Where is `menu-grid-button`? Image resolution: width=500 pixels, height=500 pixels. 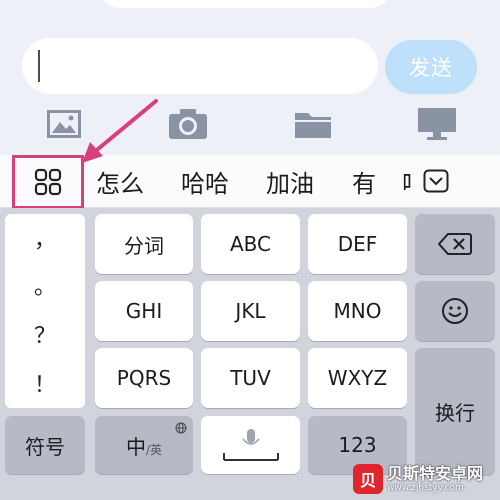 menu-grid-button is located at coordinates (48, 182).